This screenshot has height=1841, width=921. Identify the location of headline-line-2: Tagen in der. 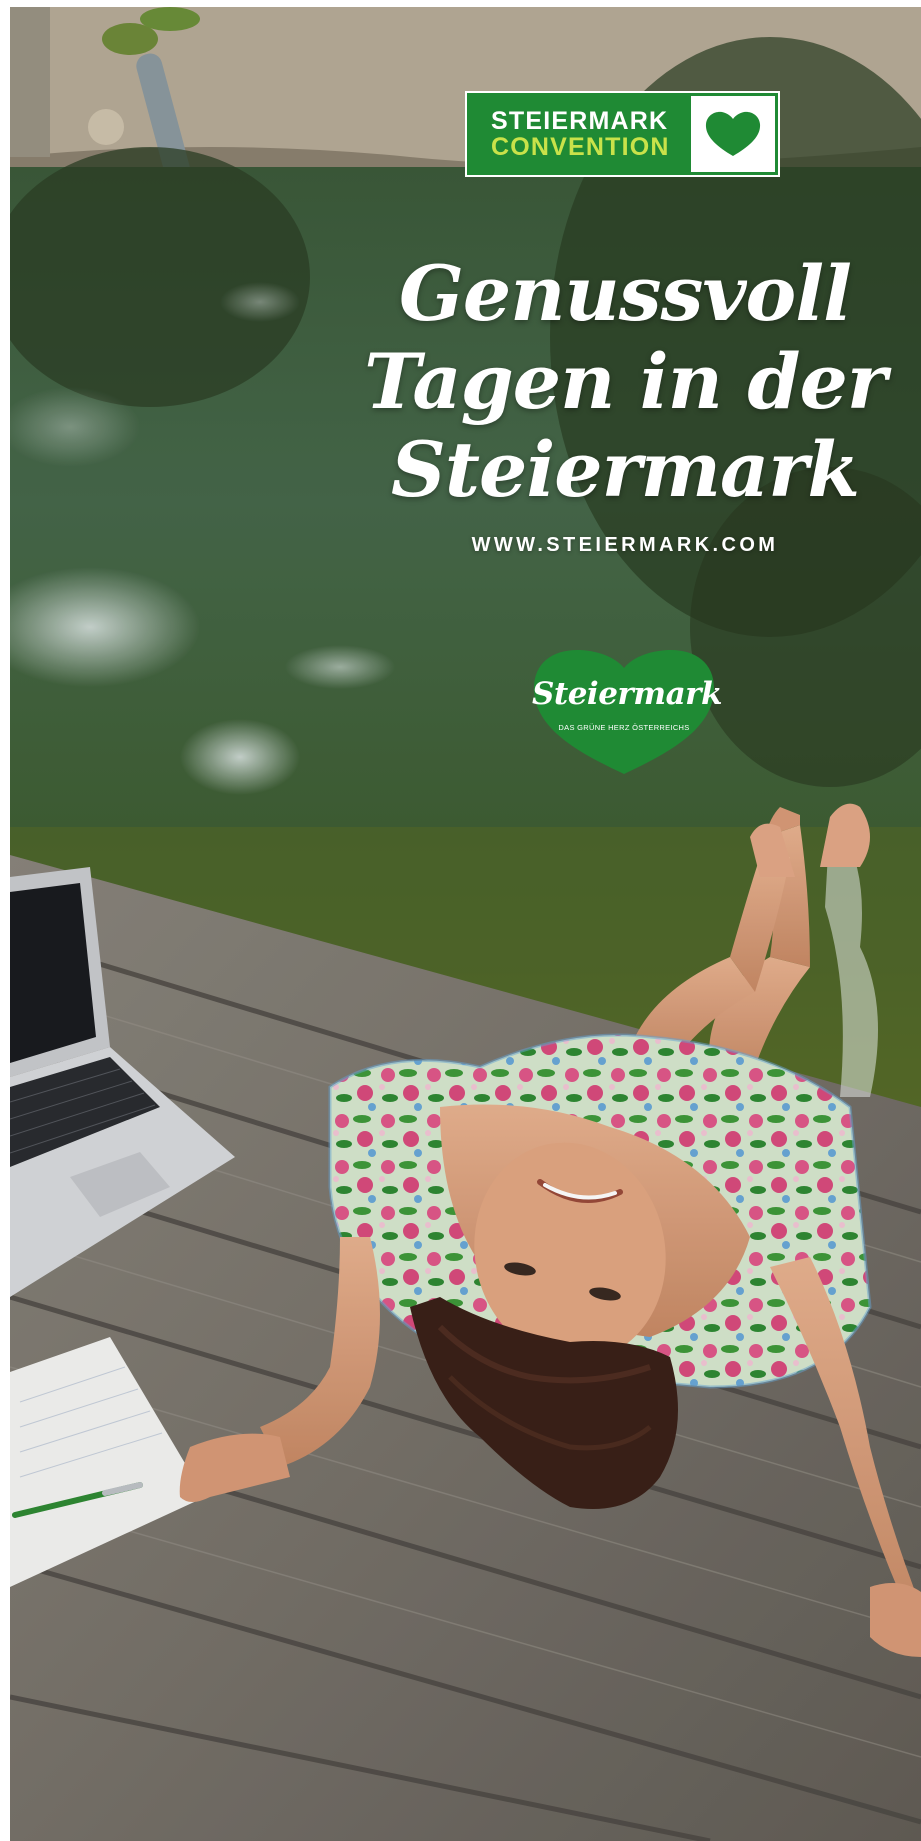
(625, 381).